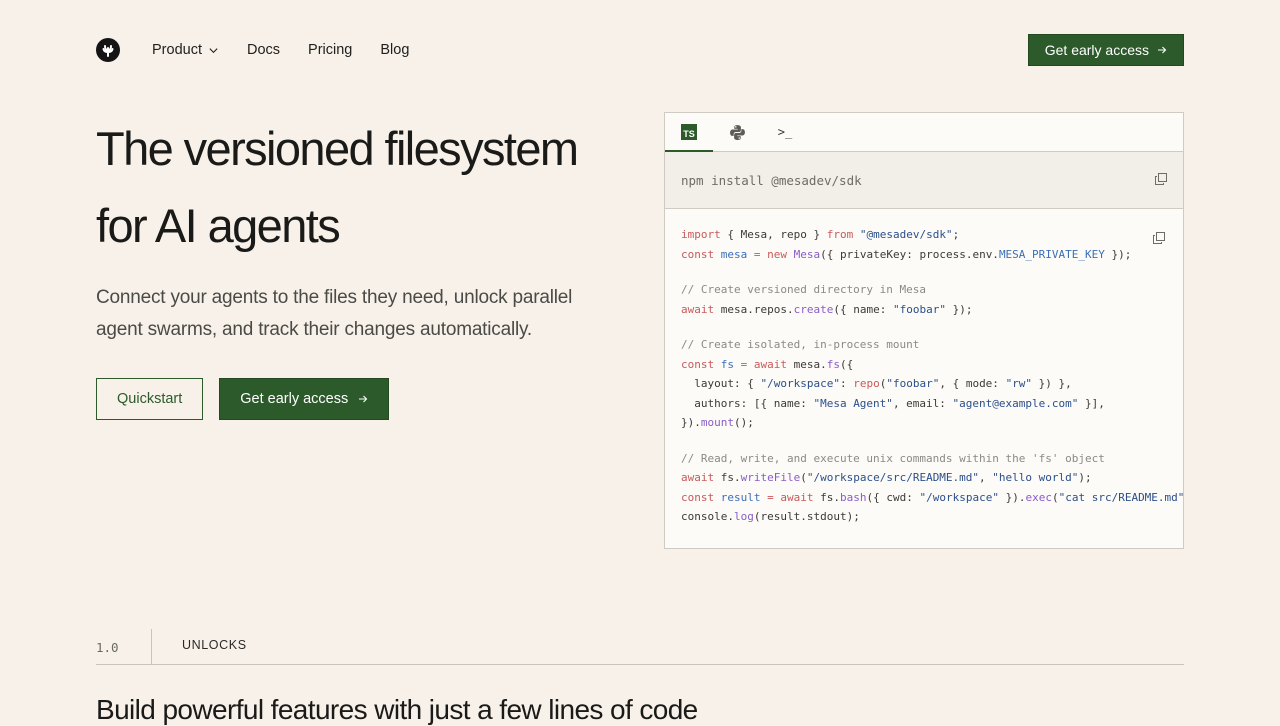 Image resolution: width=1280 pixels, height=726 pixels. I want to click on nav-blog: Blog, so click(394, 50).